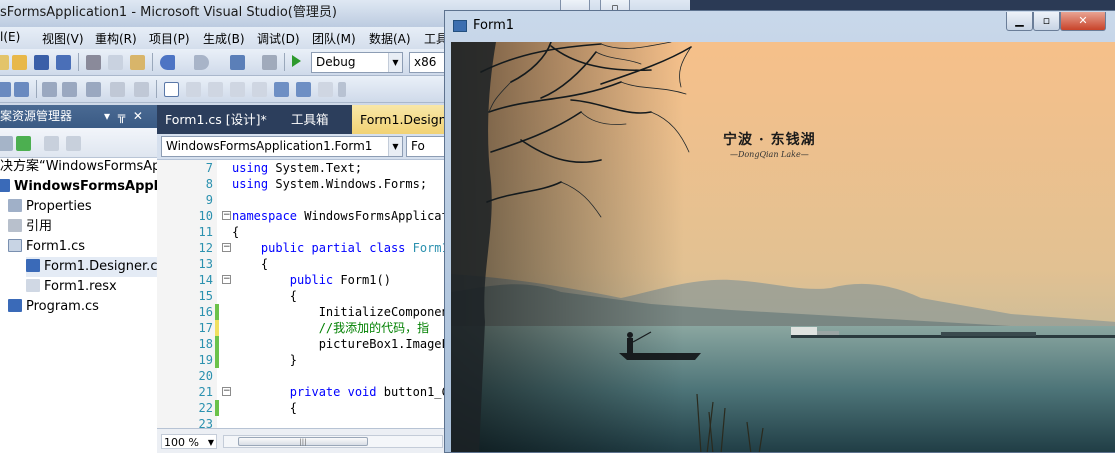  Describe the element at coordinates (93, 89) in the screenshot. I see `align-left-icon` at that location.